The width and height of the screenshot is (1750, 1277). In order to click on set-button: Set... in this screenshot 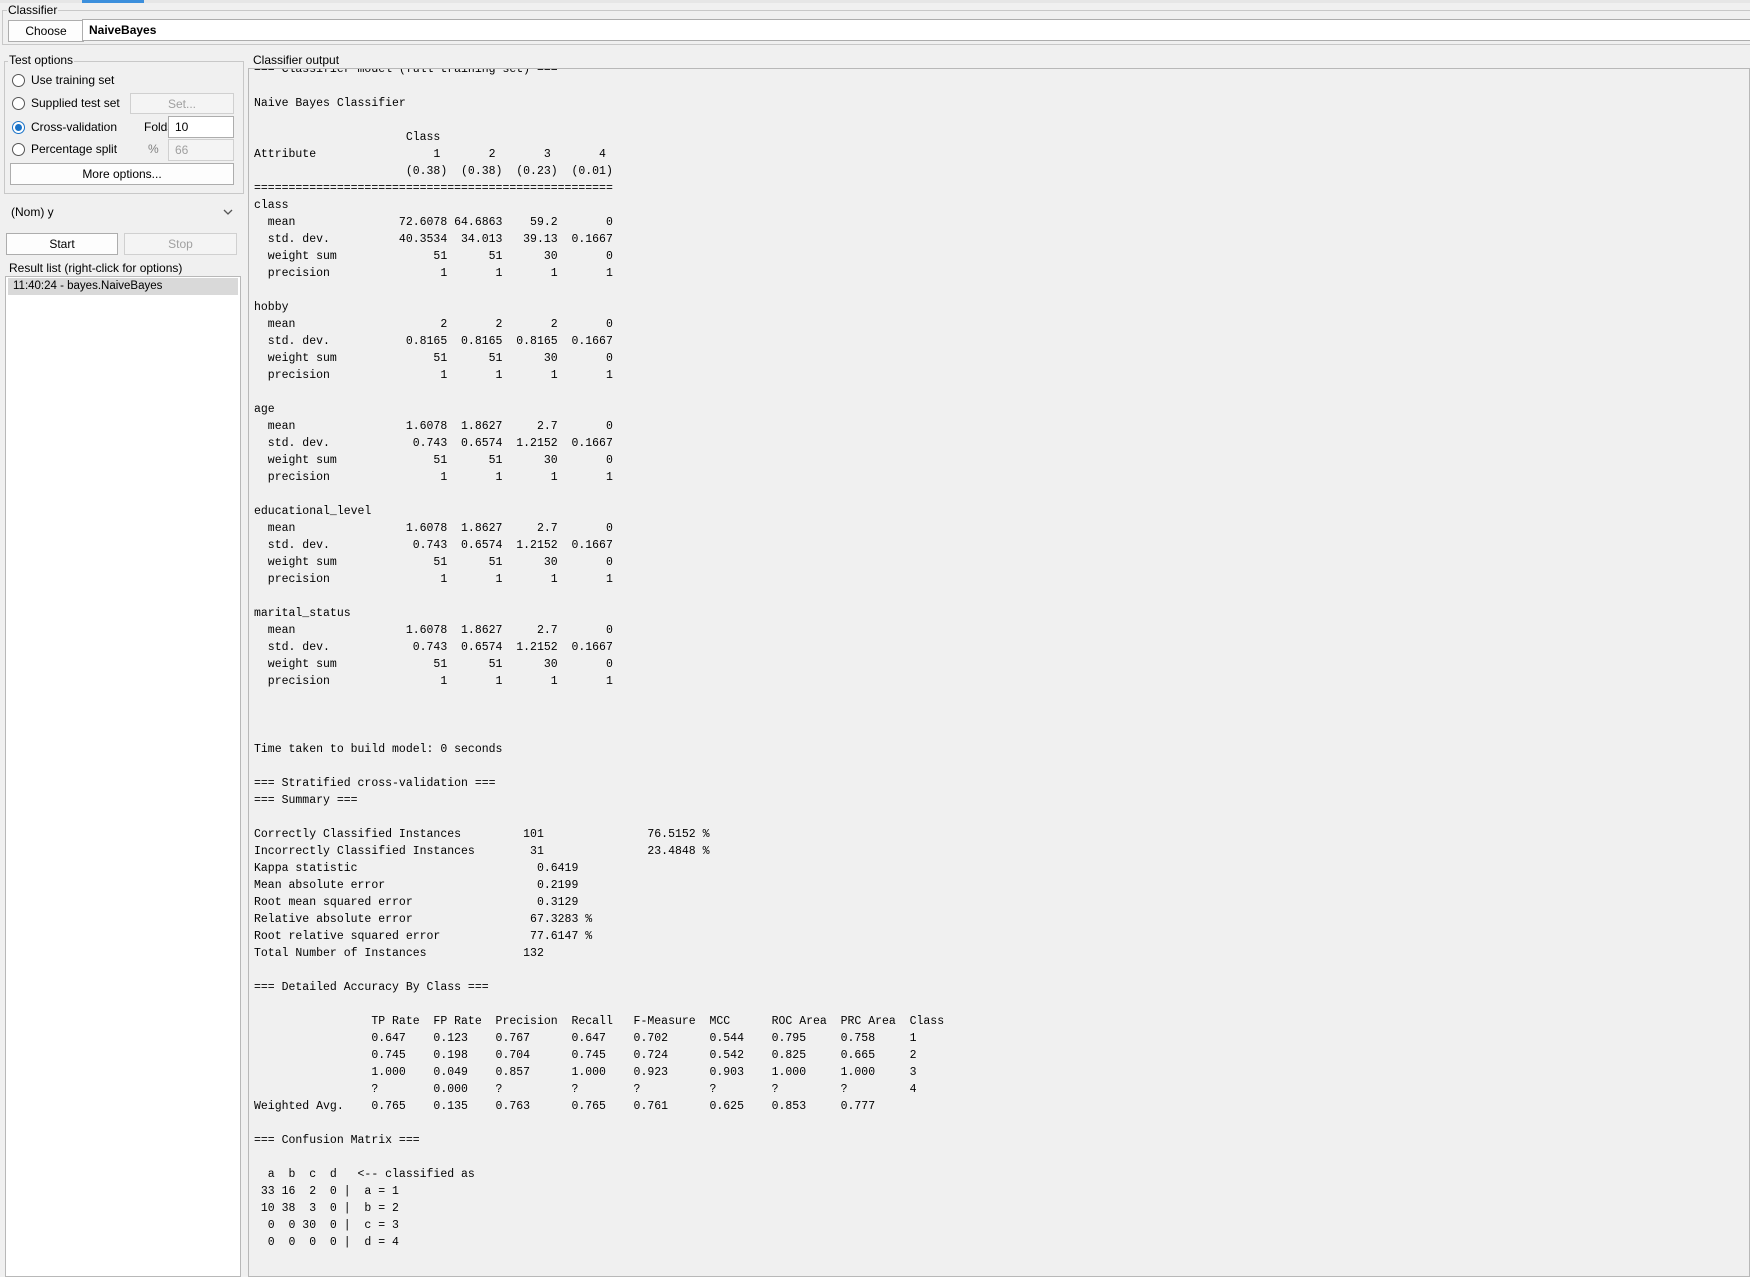, I will do `click(182, 103)`.